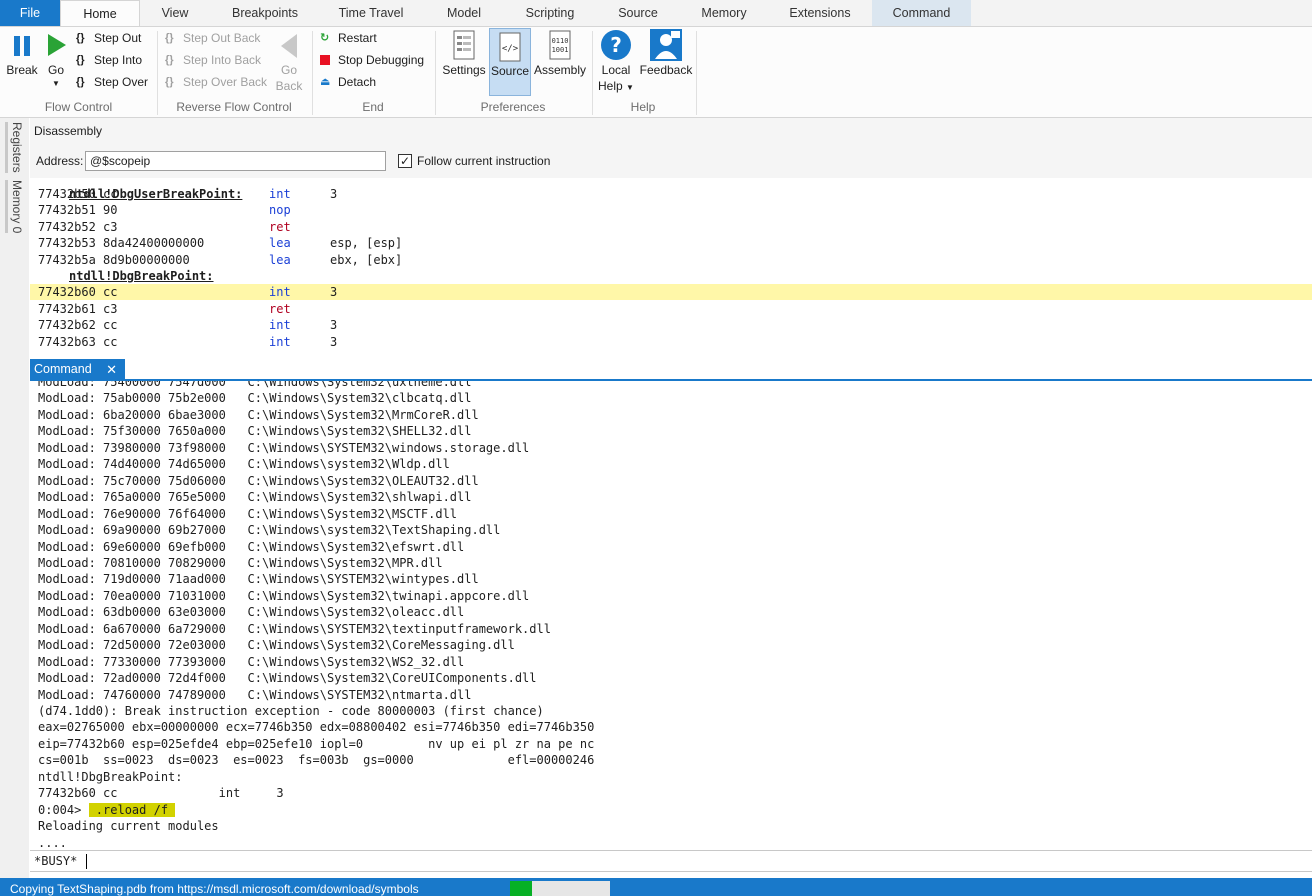  Describe the element at coordinates (671, 342) in the screenshot. I see `disassembly-line: 77432b63 cc int 3` at that location.